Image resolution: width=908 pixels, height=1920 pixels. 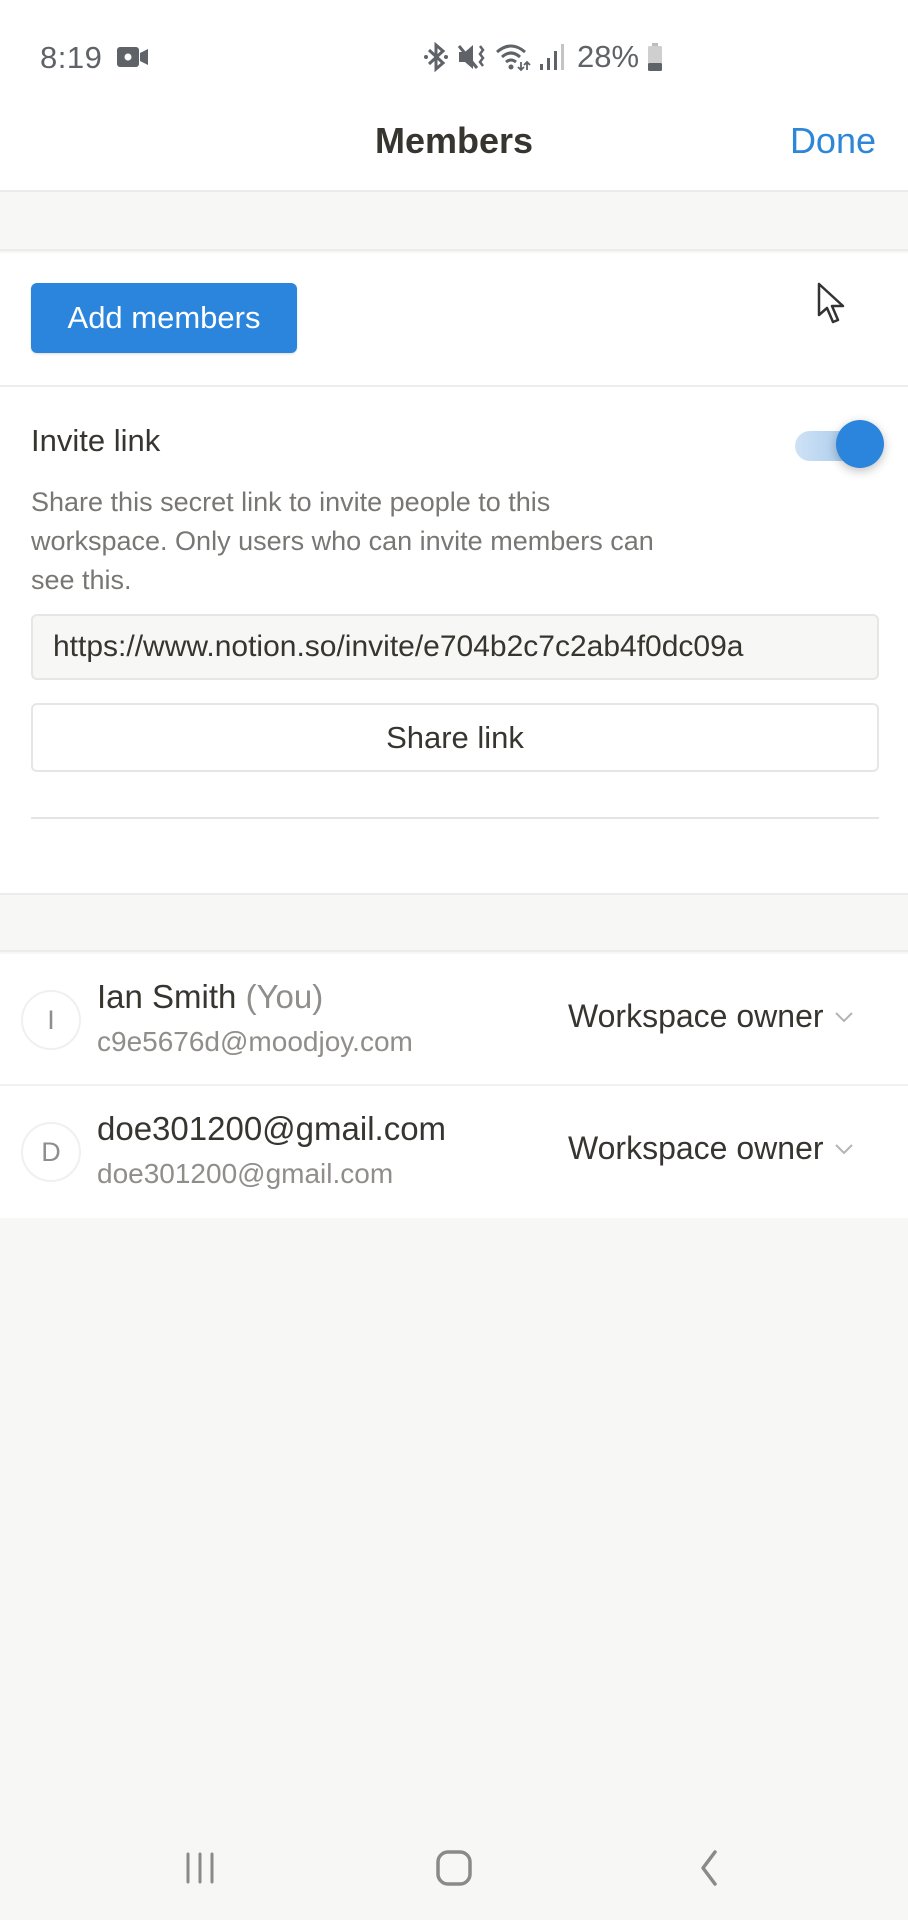 I want to click on member-email: doe301200@gmail.com, so click(x=245, y=1173).